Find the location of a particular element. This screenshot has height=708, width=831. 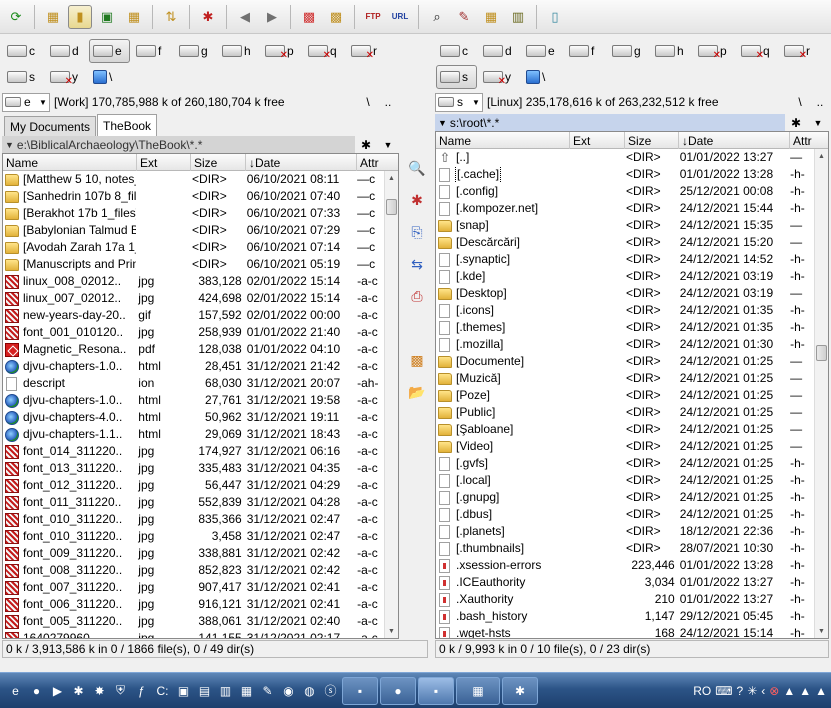

copy-file-button: ⎘ is located at coordinates (417, 232).